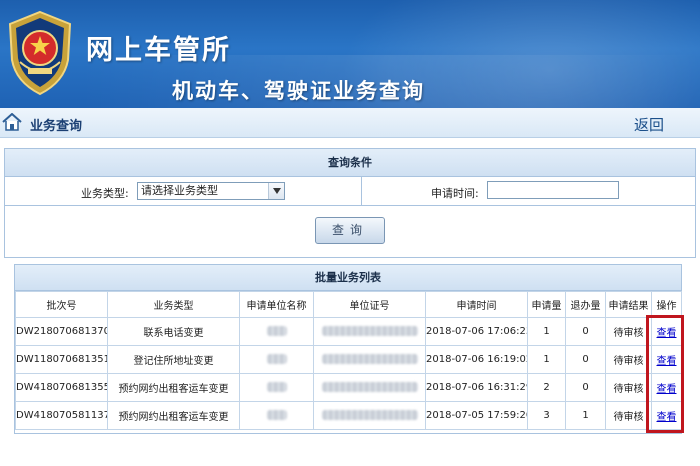 This screenshot has height=466, width=700. Describe the element at coordinates (476, 331) in the screenshot. I see `apply-time: 2018-07-06 17:06:23` at that location.